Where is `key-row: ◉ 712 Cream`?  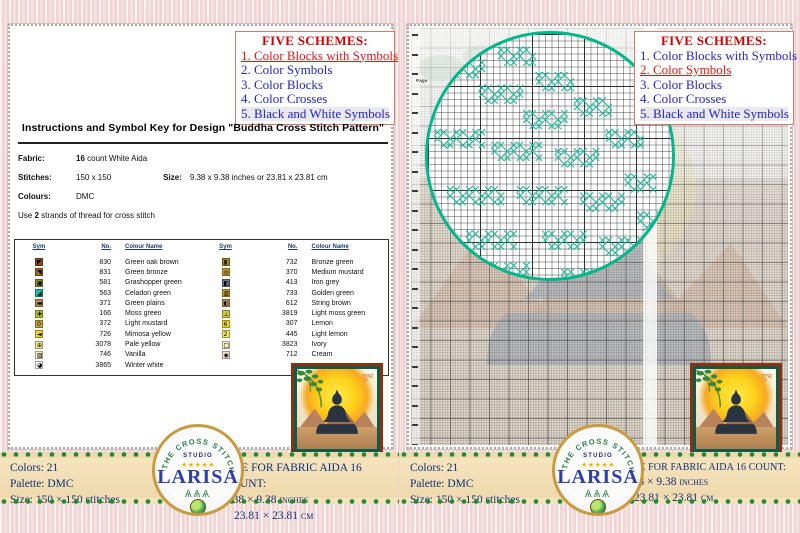
key-row: ◉ 712 Cream is located at coordinates (295, 355).